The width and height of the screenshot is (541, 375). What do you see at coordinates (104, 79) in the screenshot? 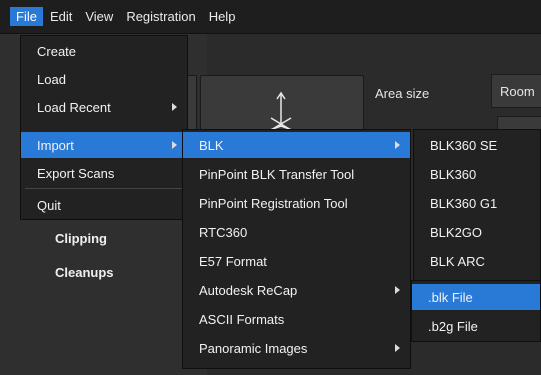
I see `menu-item-load: Load` at bounding box center [104, 79].